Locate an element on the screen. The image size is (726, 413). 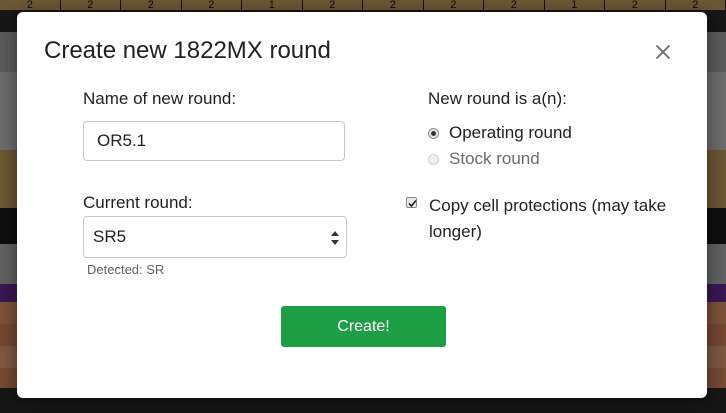
radio-stock-round: Stock round is located at coordinates (484, 159).